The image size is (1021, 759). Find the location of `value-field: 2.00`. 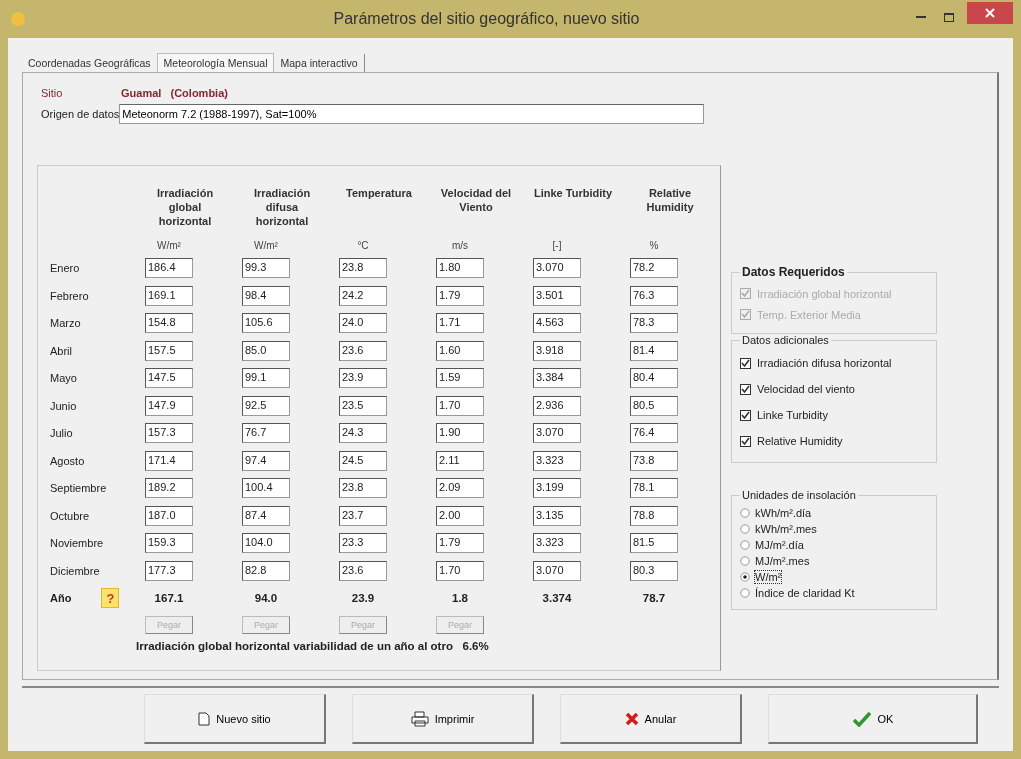

value-field: 2.00 is located at coordinates (460, 515).